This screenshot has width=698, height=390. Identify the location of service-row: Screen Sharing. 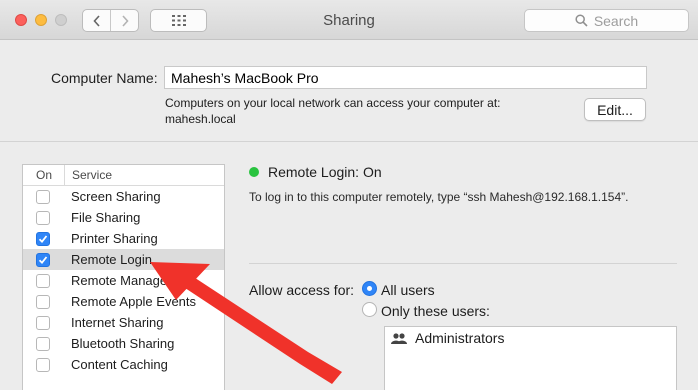
(123, 196).